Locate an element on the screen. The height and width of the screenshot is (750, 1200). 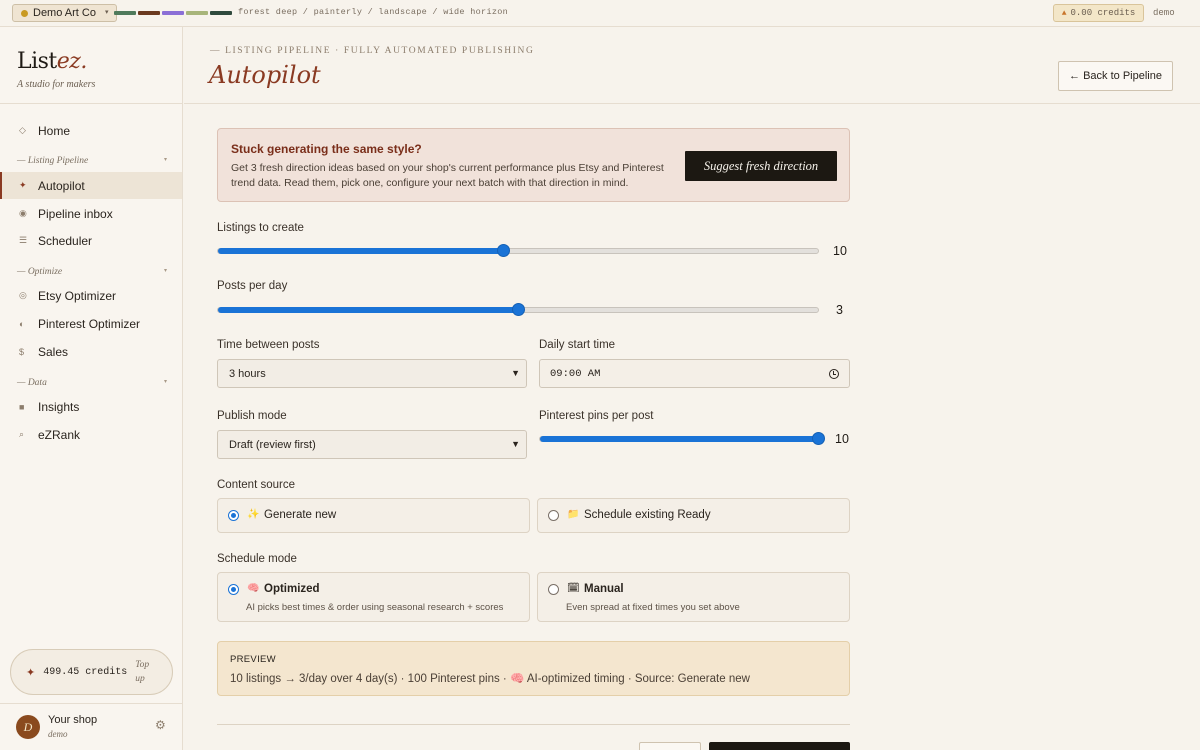
pins-slider is located at coordinates (682, 438).